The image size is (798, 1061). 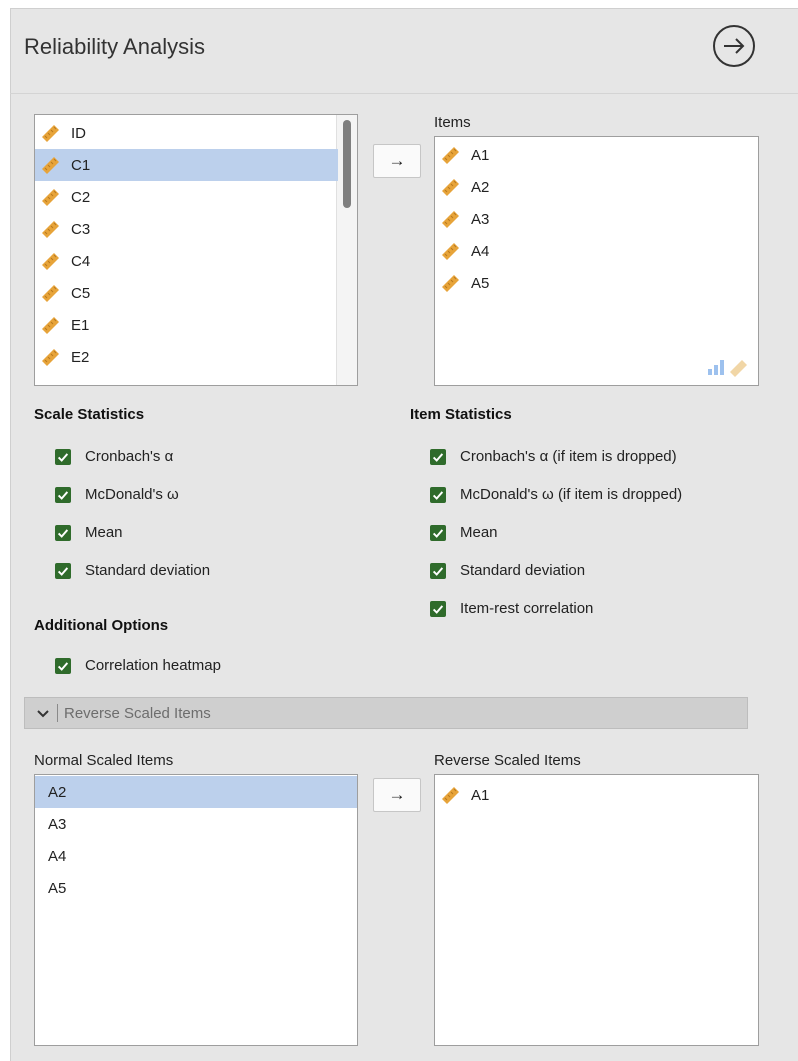 I want to click on checkbox-option: Cronbach's α (if item is dropped), so click(x=553, y=456).